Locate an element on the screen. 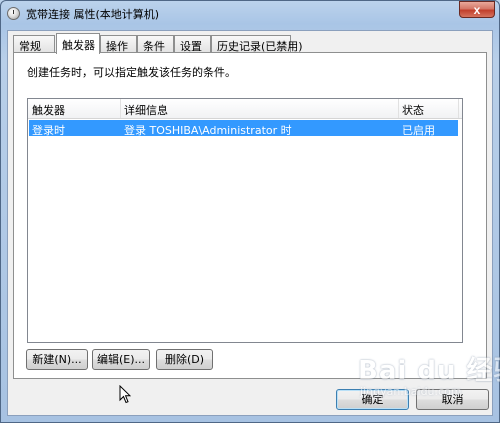 The height and width of the screenshot is (423, 500). ok-button: 确定 is located at coordinates (372, 399).